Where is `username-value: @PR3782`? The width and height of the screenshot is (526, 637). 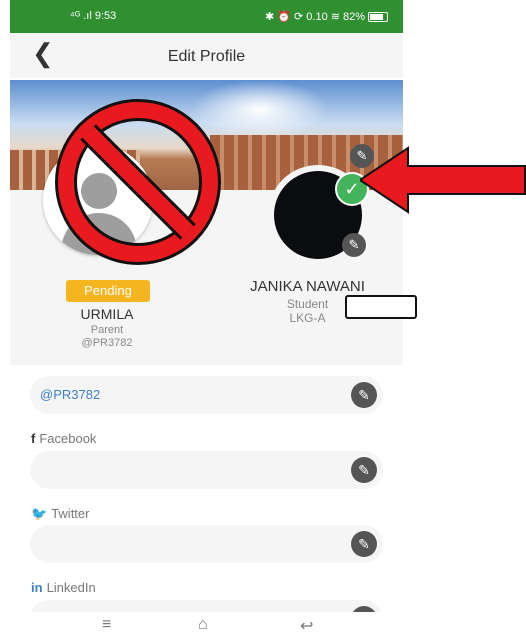
username-value: @PR3782 is located at coordinates (70, 394).